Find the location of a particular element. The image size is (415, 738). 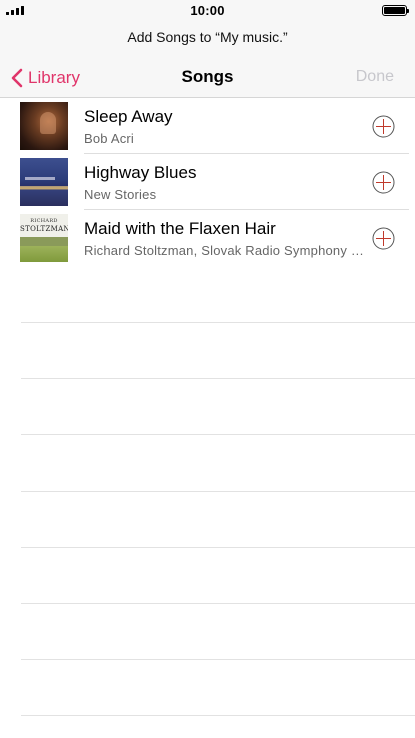

status-time: 10:00 is located at coordinates (207, 10).